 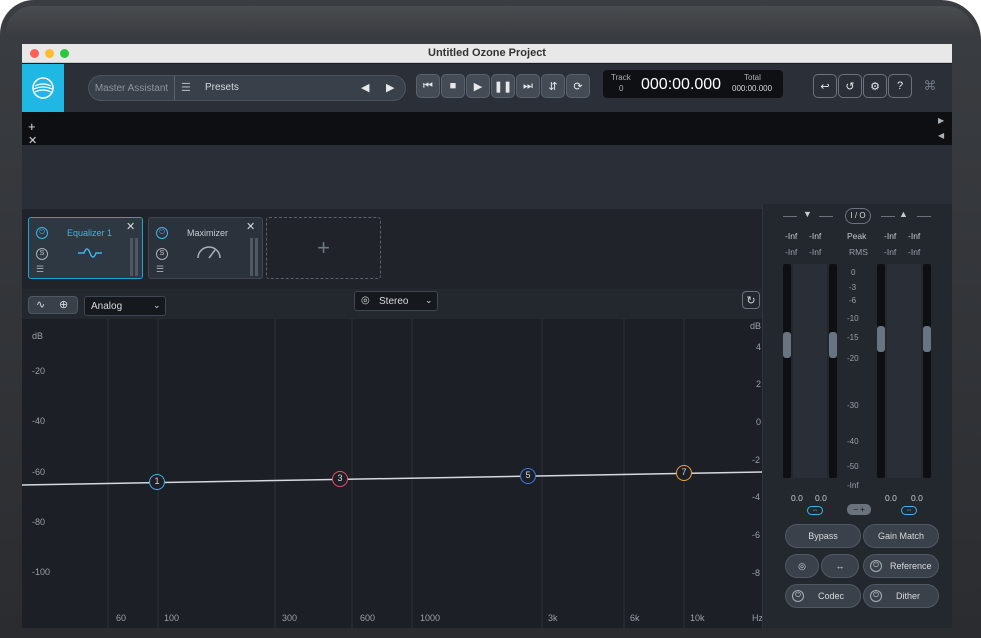 I want to click on pause-icon: ❚❚, so click(x=503, y=86).